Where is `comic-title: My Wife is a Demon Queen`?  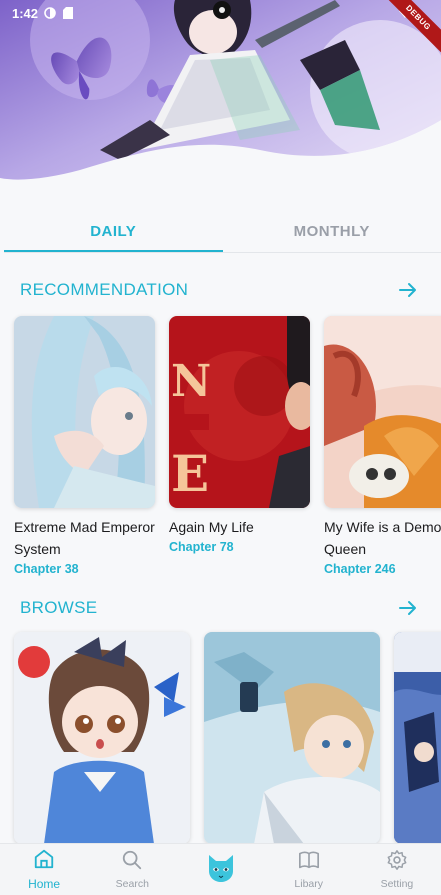
comic-title: My Wife is a Demon Queen is located at coordinates (382, 538).